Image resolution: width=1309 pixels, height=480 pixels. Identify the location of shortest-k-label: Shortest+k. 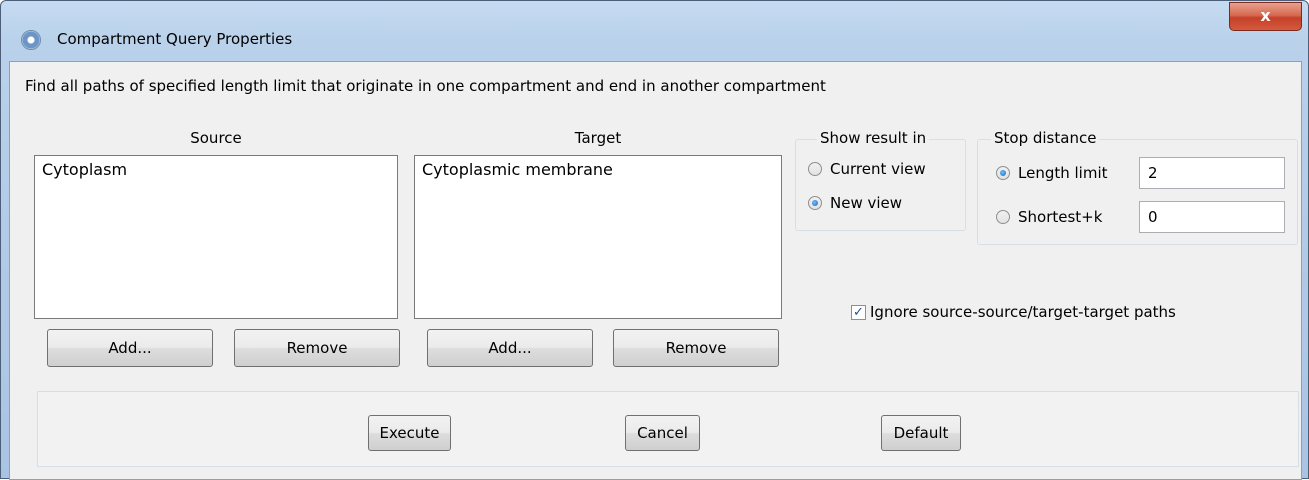
(1060, 217).